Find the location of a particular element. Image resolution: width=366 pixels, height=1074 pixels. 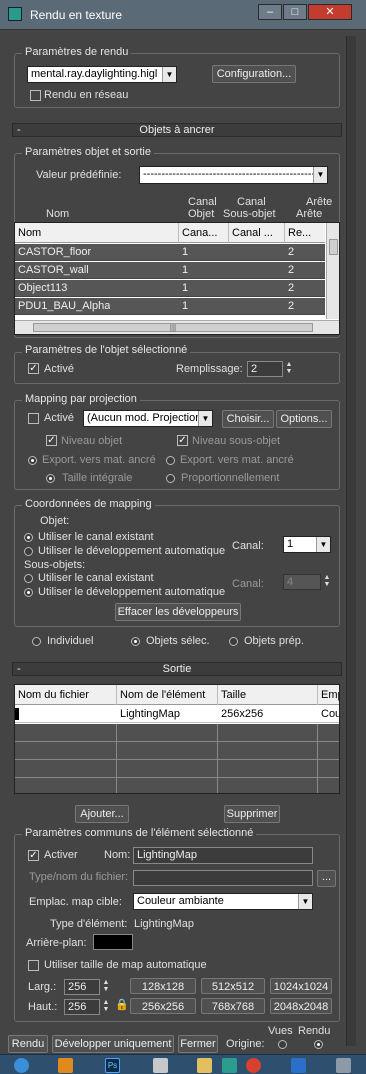

objects-list-hscroll: ||| is located at coordinates (177, 327).